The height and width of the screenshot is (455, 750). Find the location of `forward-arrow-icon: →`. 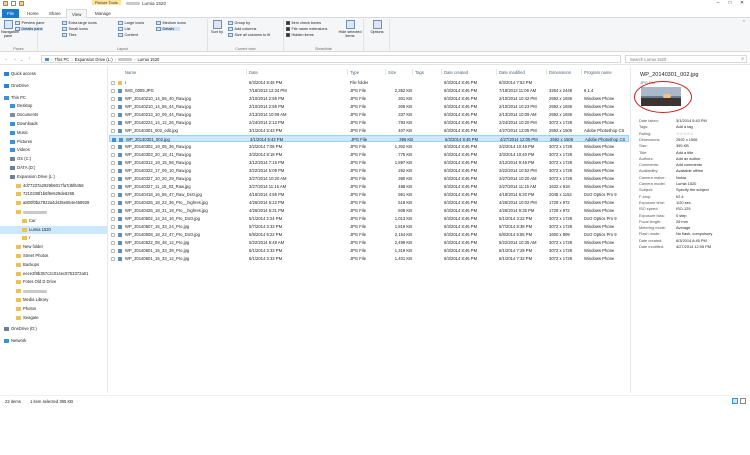

forward-arrow-icon: → is located at coordinates (14, 59).